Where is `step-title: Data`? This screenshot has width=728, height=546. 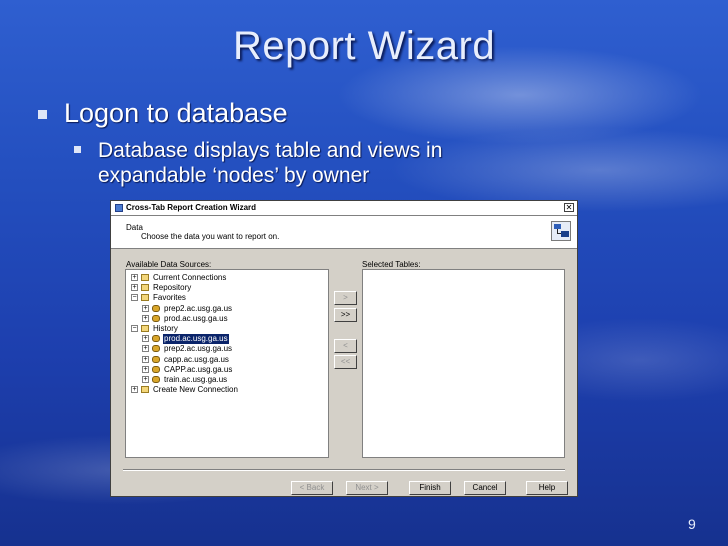 step-title: Data is located at coordinates (134, 227).